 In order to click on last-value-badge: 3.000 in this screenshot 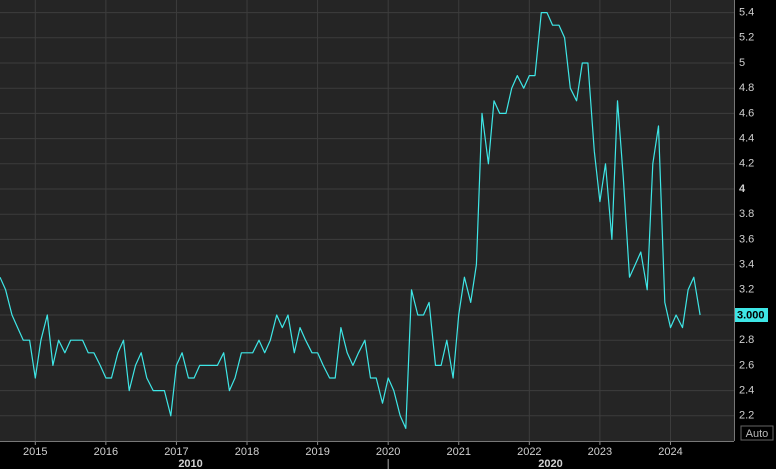, I will do `click(751, 315)`.